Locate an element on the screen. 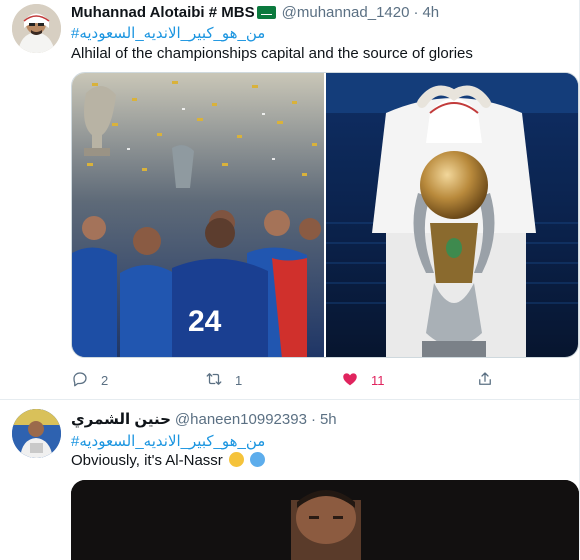 The width and height of the screenshot is (580, 560). tweet-actions: 2 1 11 is located at coordinates (286, 380).